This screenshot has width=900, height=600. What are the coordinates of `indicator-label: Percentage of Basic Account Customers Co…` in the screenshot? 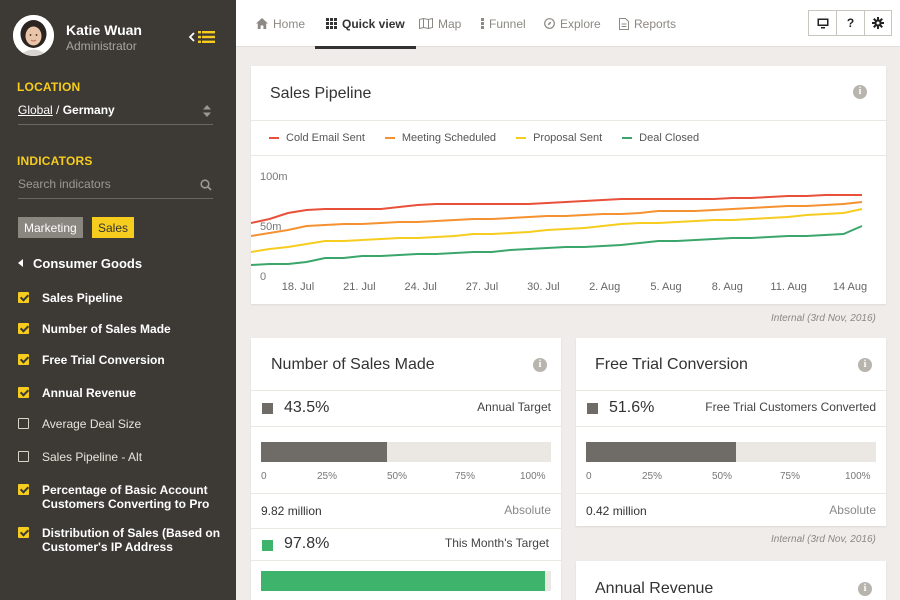 It's located at (126, 497).